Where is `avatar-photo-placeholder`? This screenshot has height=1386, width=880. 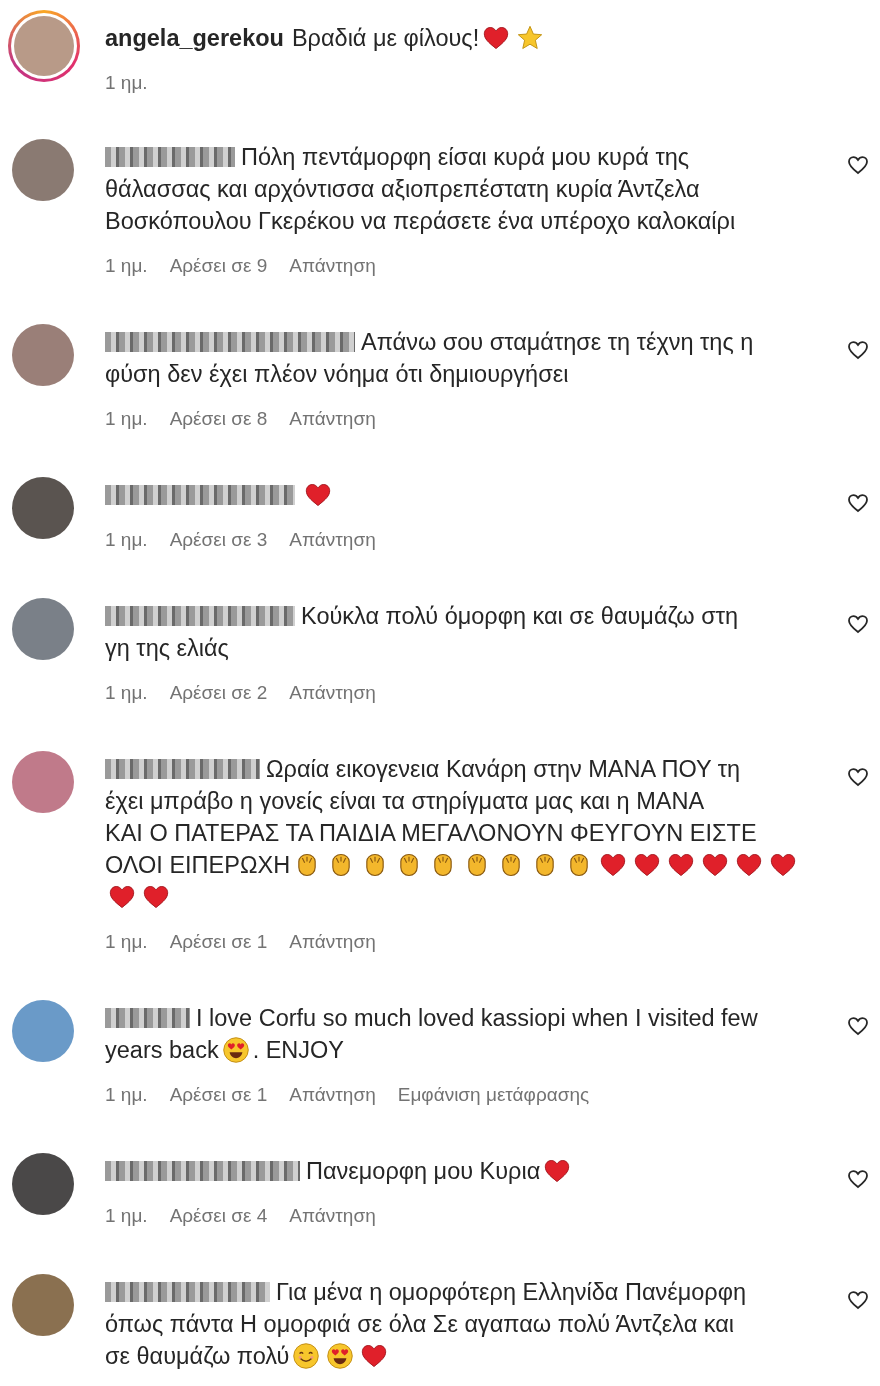
avatar-photo-placeholder is located at coordinates (44, 46).